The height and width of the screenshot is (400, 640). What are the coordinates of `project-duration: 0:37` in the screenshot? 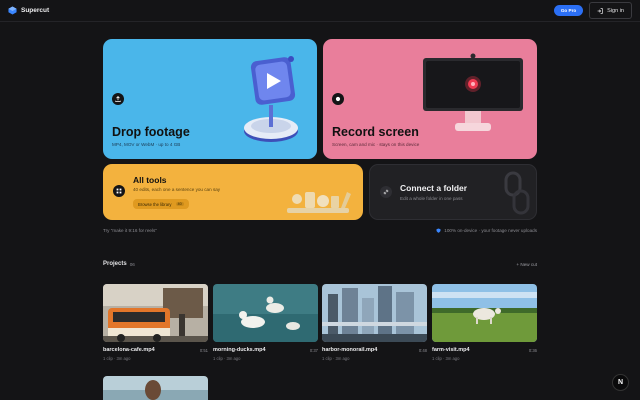 It's located at (313, 350).